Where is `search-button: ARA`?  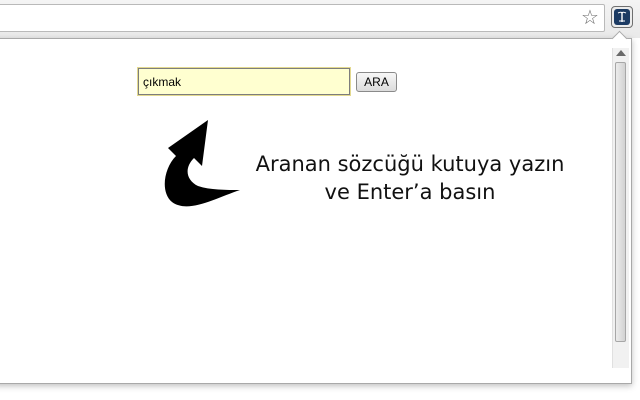
search-button: ARA is located at coordinates (376, 82).